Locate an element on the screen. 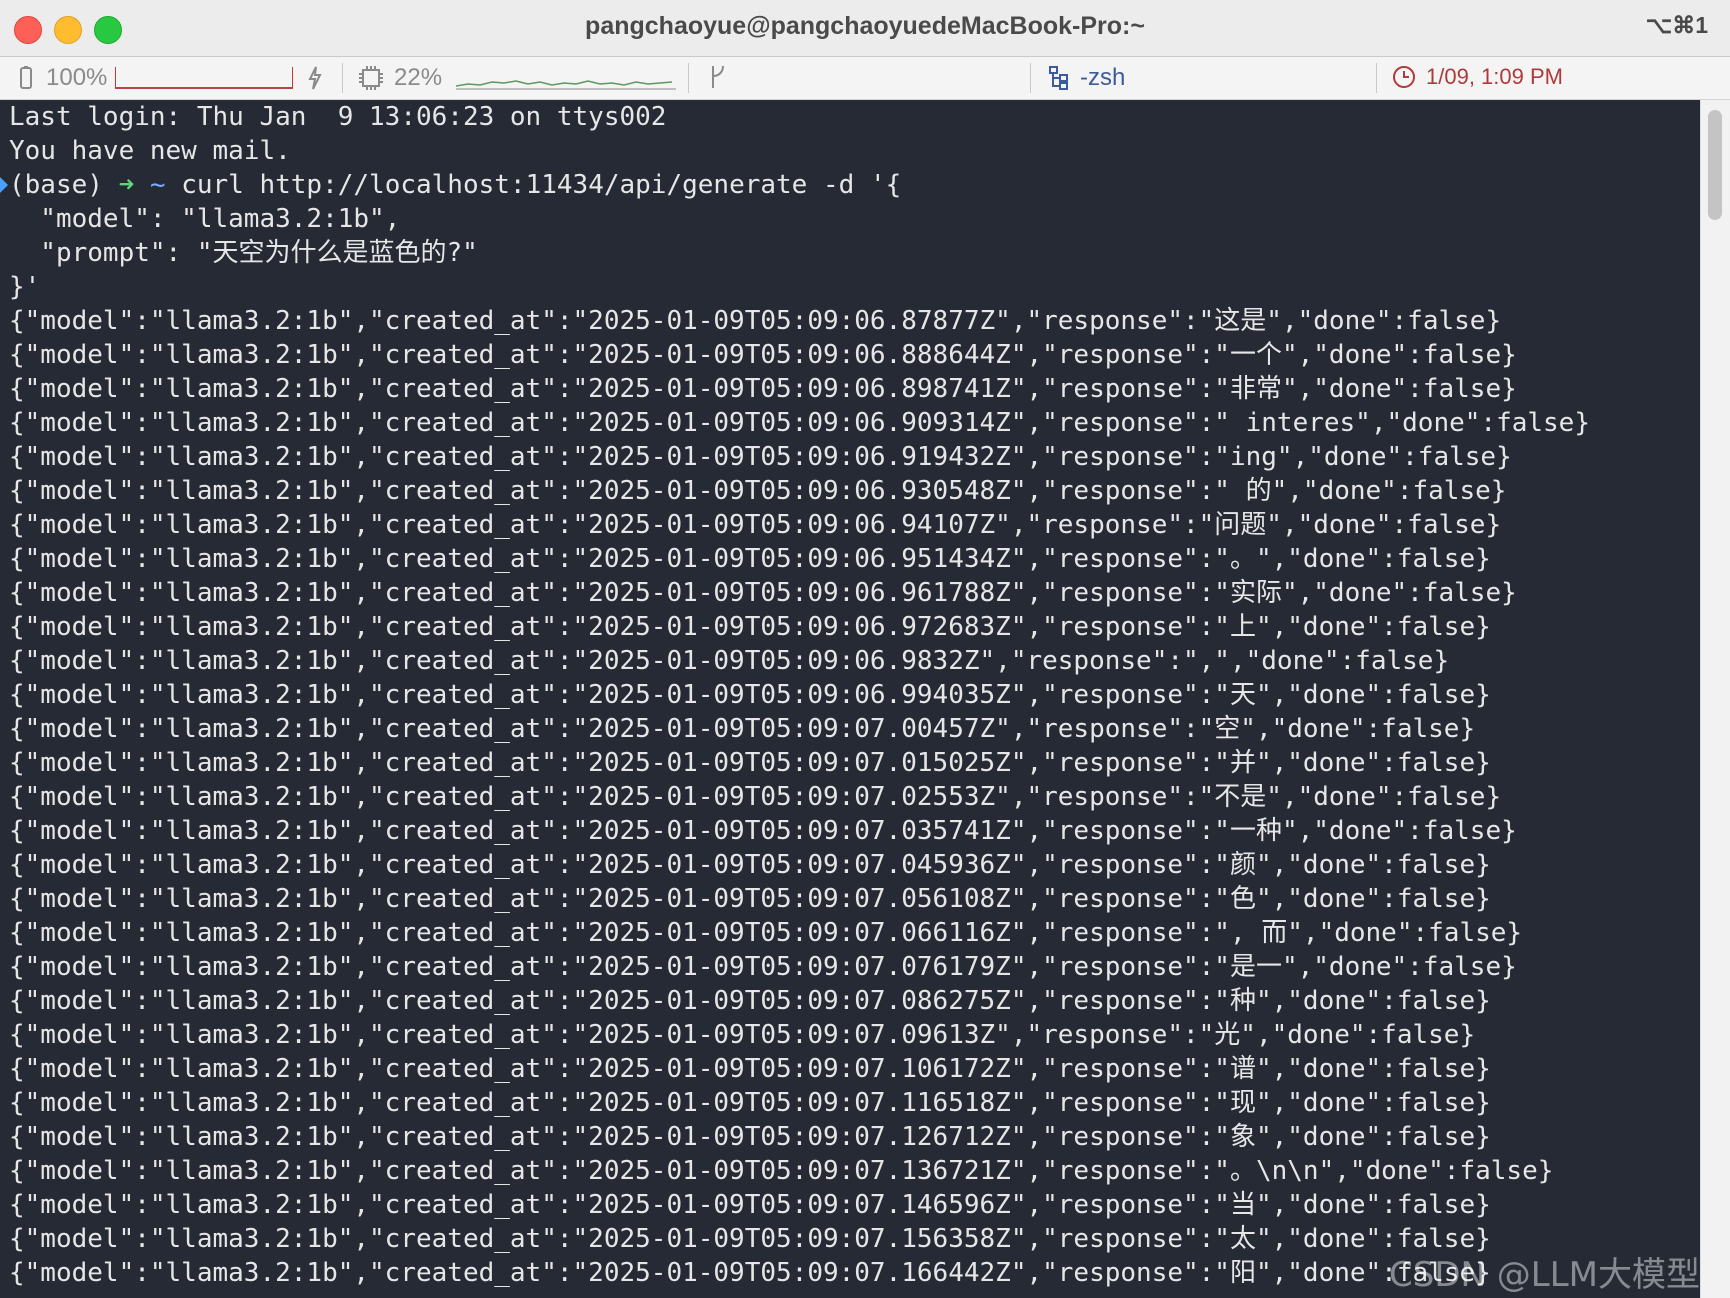 The image size is (1730, 1298). window-shortcut: ⌥⌘1 is located at coordinates (1676, 25).